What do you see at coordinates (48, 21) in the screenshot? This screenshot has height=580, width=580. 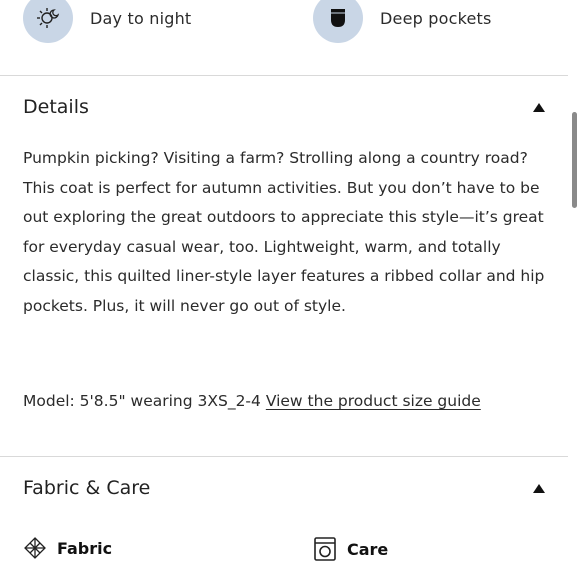 I see `day-night-icon` at bounding box center [48, 21].